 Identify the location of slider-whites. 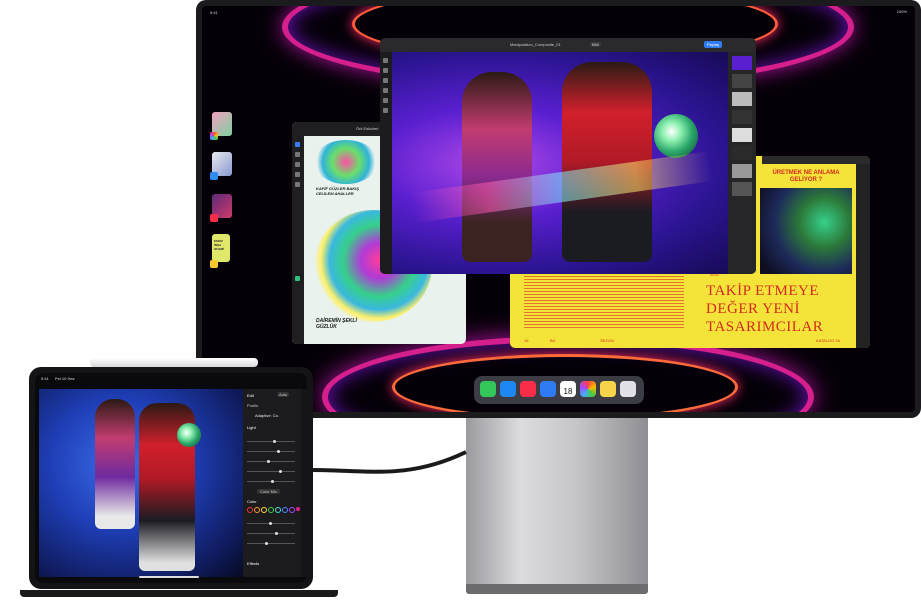
(271, 481).